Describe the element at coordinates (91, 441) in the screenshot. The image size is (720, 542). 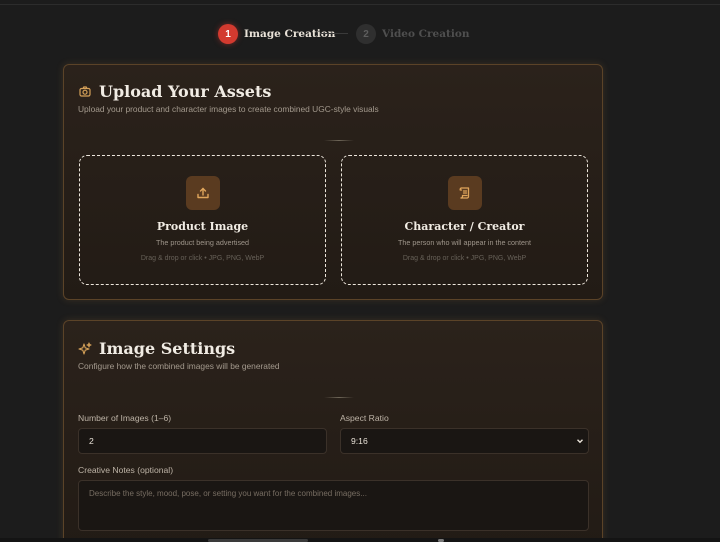
I see `num-images-value: 2` at that location.